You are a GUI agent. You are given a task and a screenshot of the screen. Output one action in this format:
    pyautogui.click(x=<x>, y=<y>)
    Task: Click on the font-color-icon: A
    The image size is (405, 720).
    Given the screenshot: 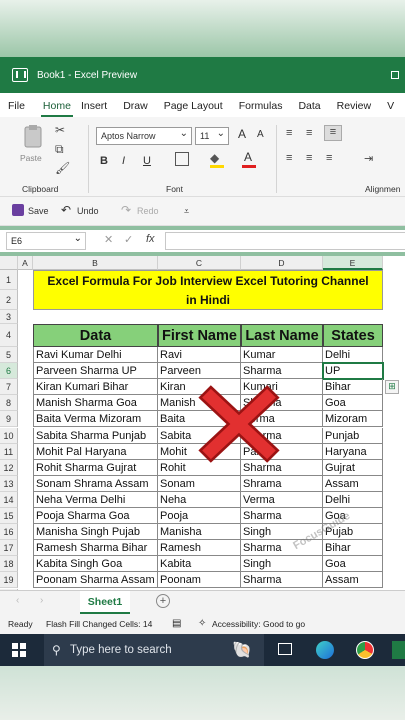 What is the action you would take?
    pyautogui.click(x=248, y=157)
    